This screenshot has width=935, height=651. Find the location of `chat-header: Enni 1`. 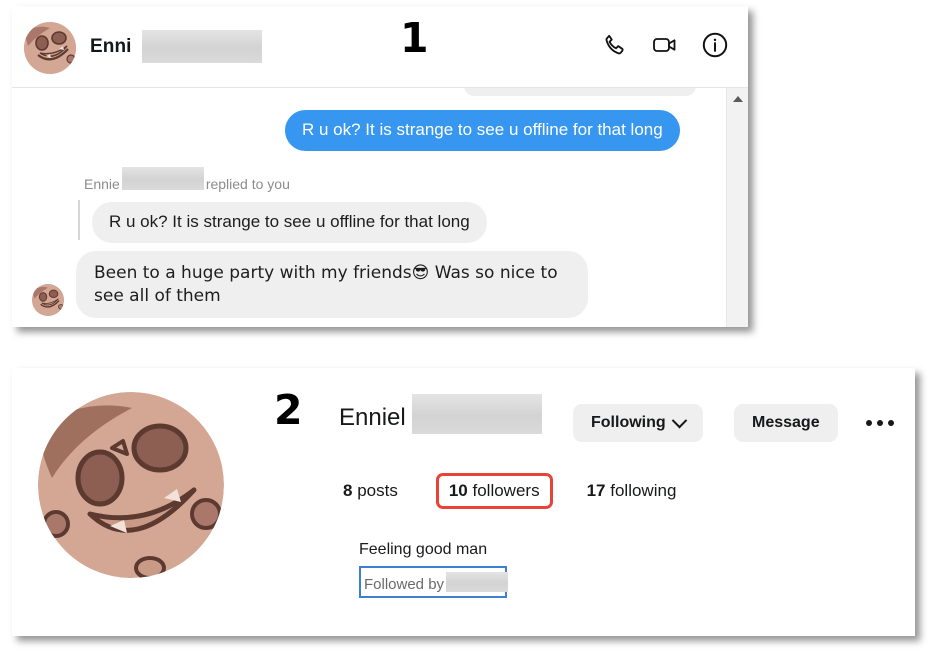

chat-header: Enni 1 is located at coordinates (380, 47).